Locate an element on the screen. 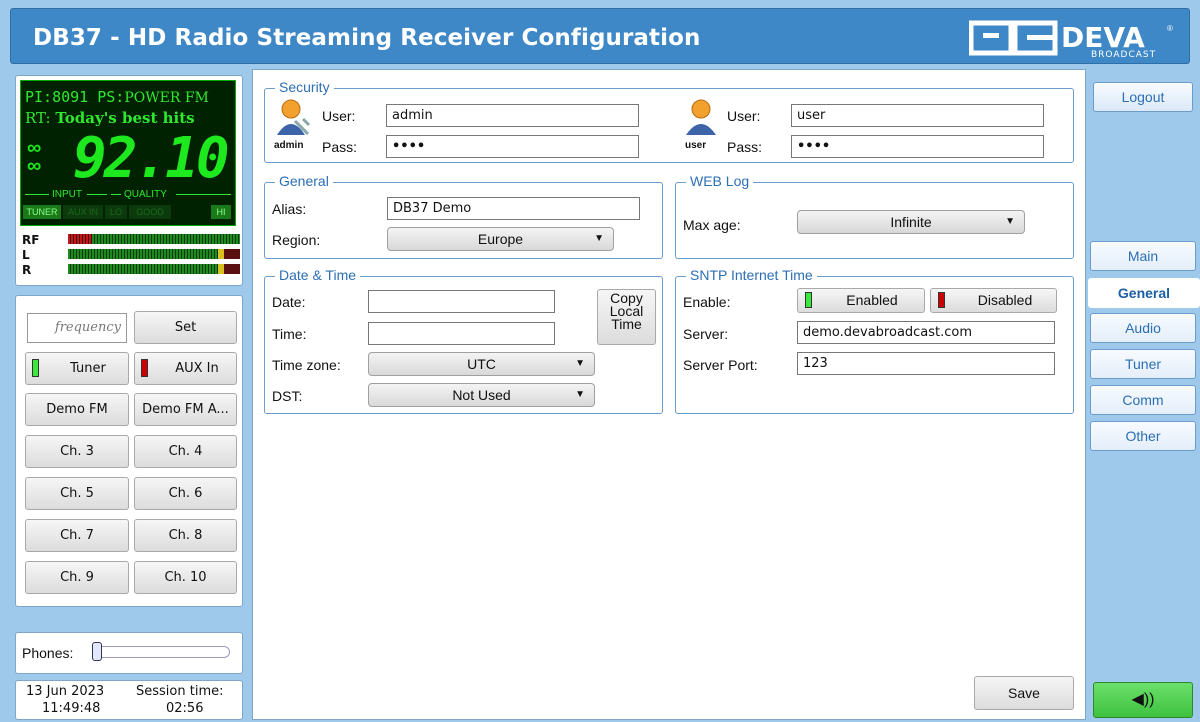 The image size is (1200, 722). phones-label: Phones: is located at coordinates (48, 653).